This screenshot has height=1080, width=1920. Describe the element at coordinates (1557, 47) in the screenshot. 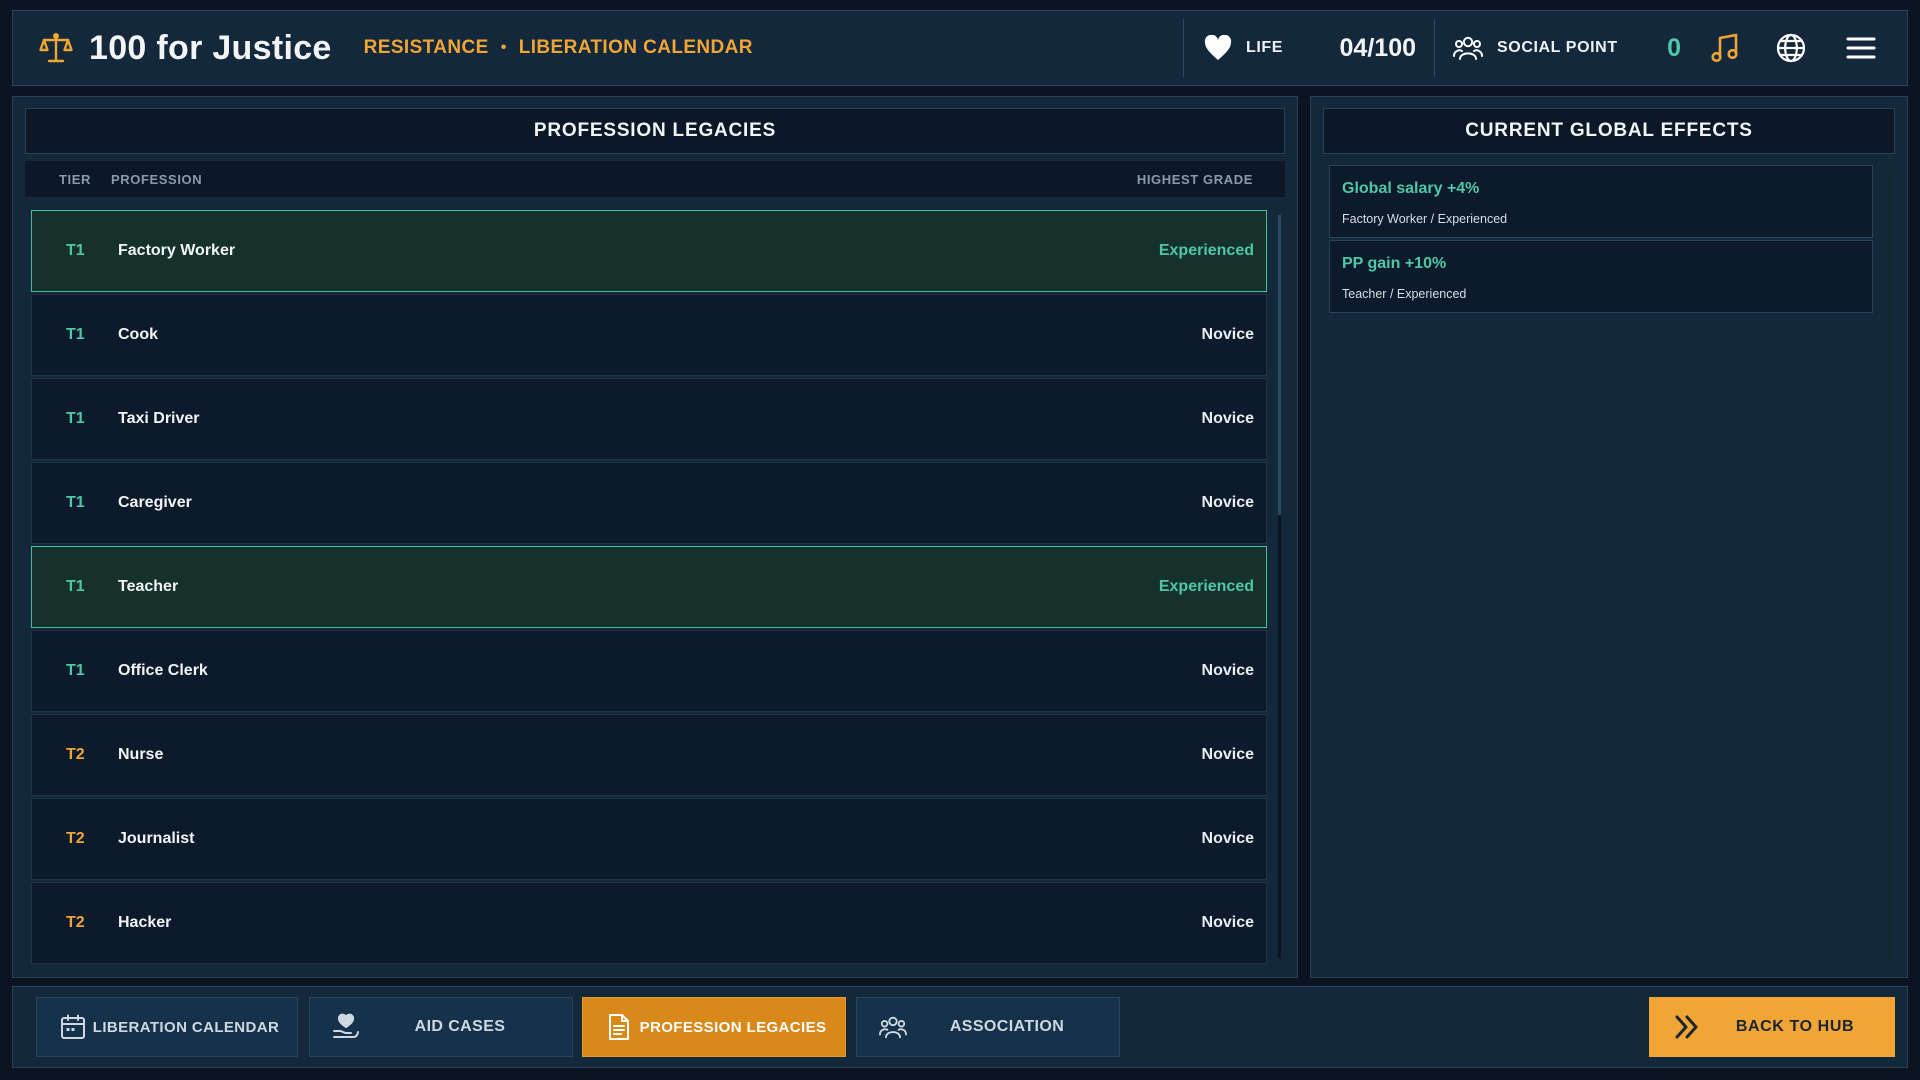

I see `social-point-label: SOCIAL POINT` at that location.